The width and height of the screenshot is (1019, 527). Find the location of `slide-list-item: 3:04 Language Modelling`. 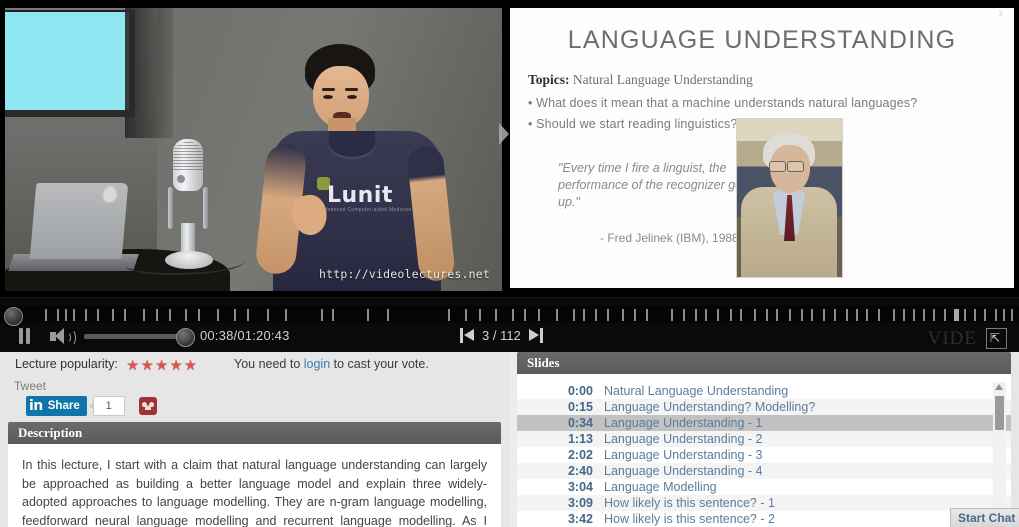

slide-list-item: 3:04 Language Modelling is located at coordinates (764, 487).